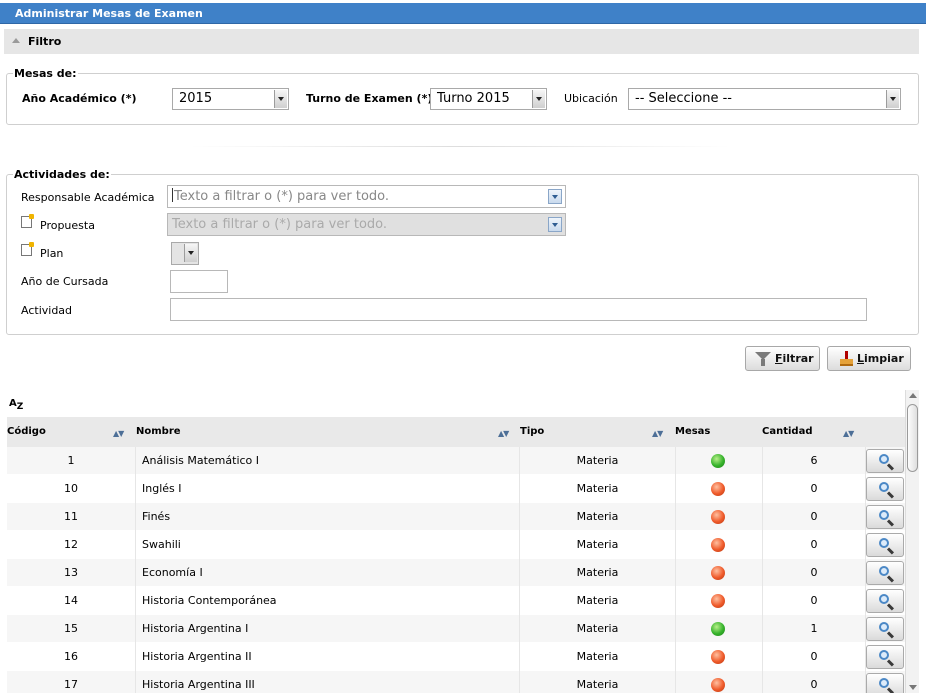  I want to click on filter-funnel-icon, so click(763, 359).